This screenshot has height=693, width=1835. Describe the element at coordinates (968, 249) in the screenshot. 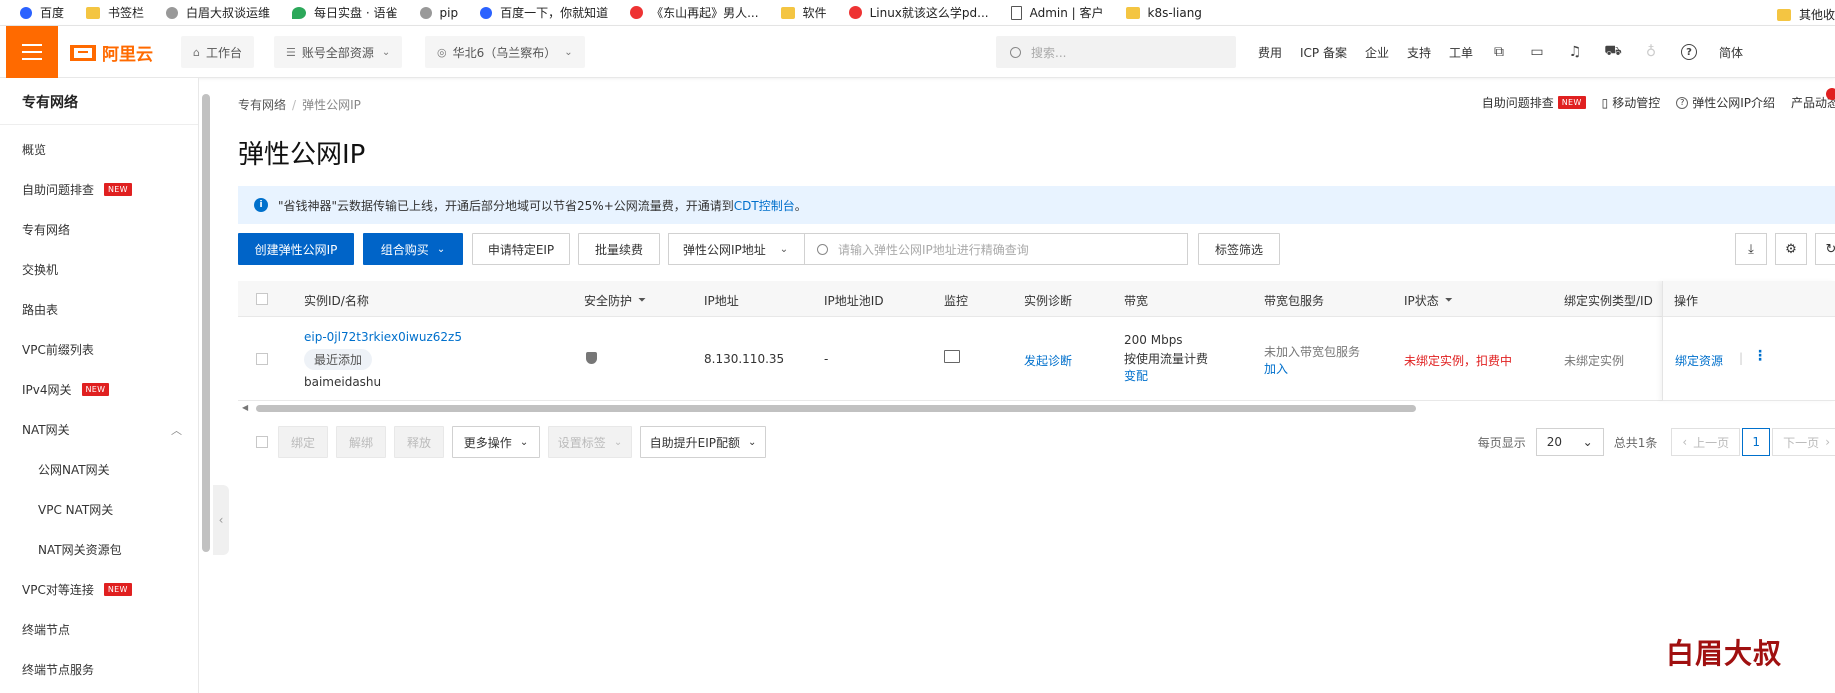

I see `eip-search-input: 请输入弹性公网IP地址进行精确查询` at that location.